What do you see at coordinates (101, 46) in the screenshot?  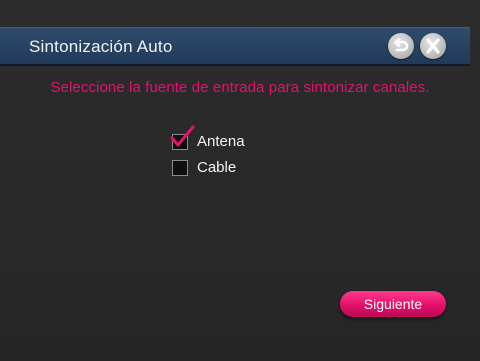 I see `window-title: Sintonización Auto` at bounding box center [101, 46].